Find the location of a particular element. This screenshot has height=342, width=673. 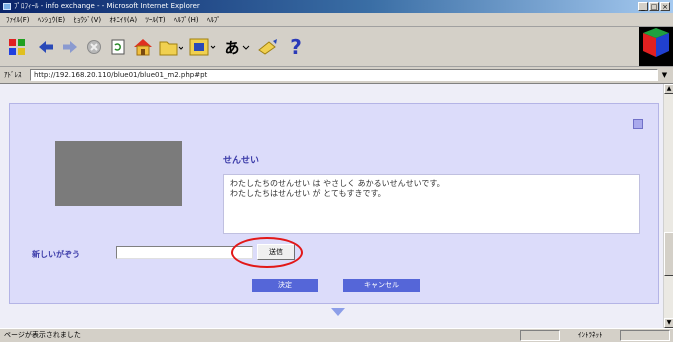

forward-icon is located at coordinates (70, 47).